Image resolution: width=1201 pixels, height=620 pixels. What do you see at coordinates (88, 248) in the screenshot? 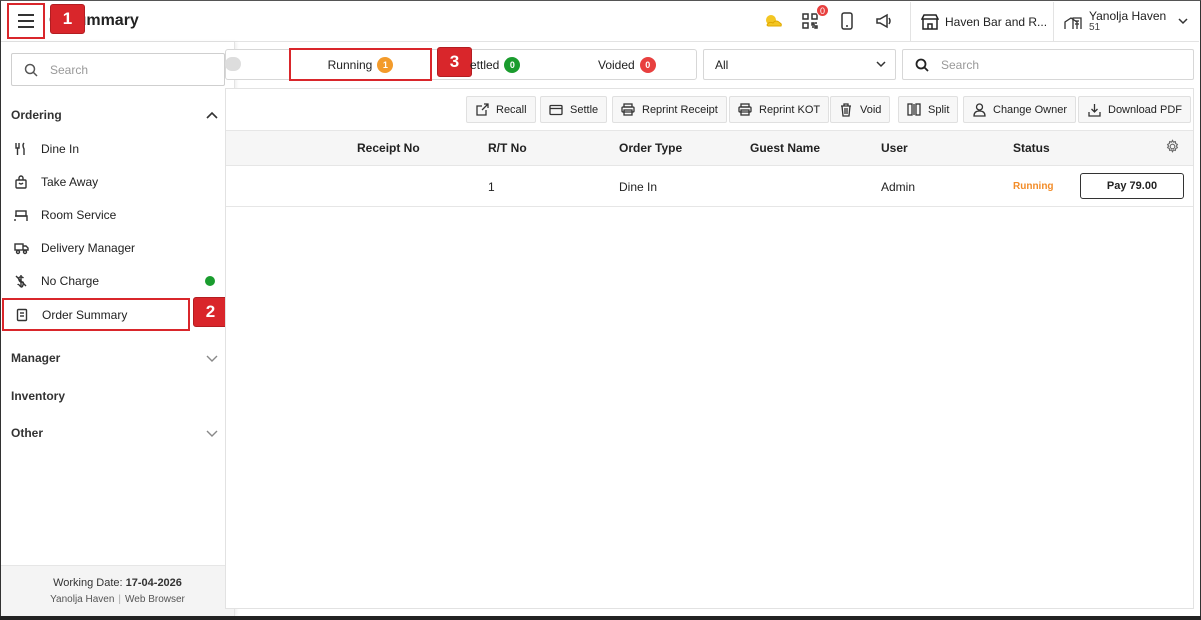
I see `sidebar-item-label: Delivery Manager` at bounding box center [88, 248].